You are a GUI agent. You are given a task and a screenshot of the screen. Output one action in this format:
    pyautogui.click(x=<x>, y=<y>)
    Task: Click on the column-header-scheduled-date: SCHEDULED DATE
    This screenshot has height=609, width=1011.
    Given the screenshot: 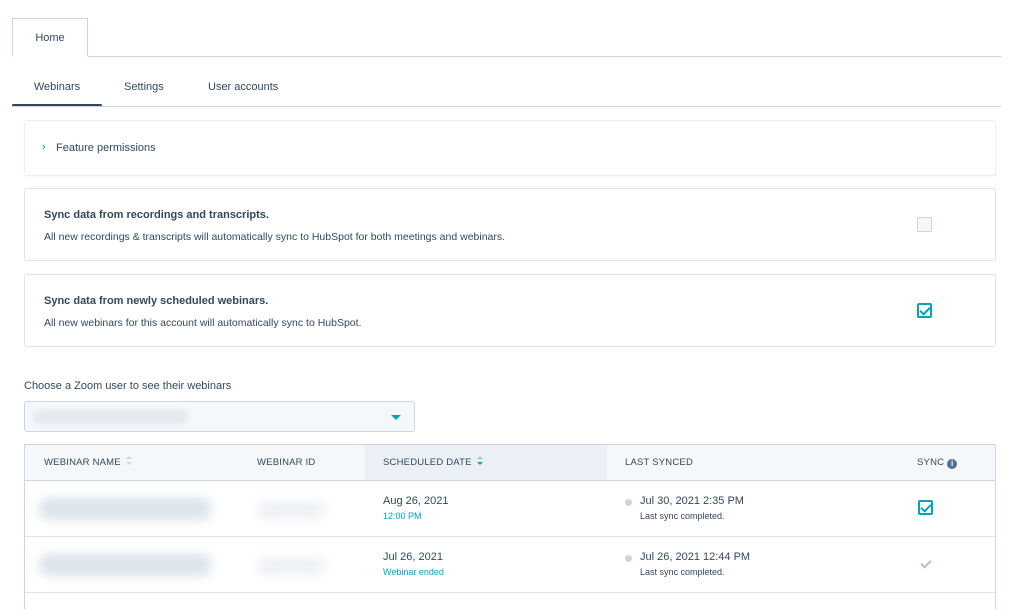 What is the action you would take?
    pyautogui.click(x=486, y=462)
    